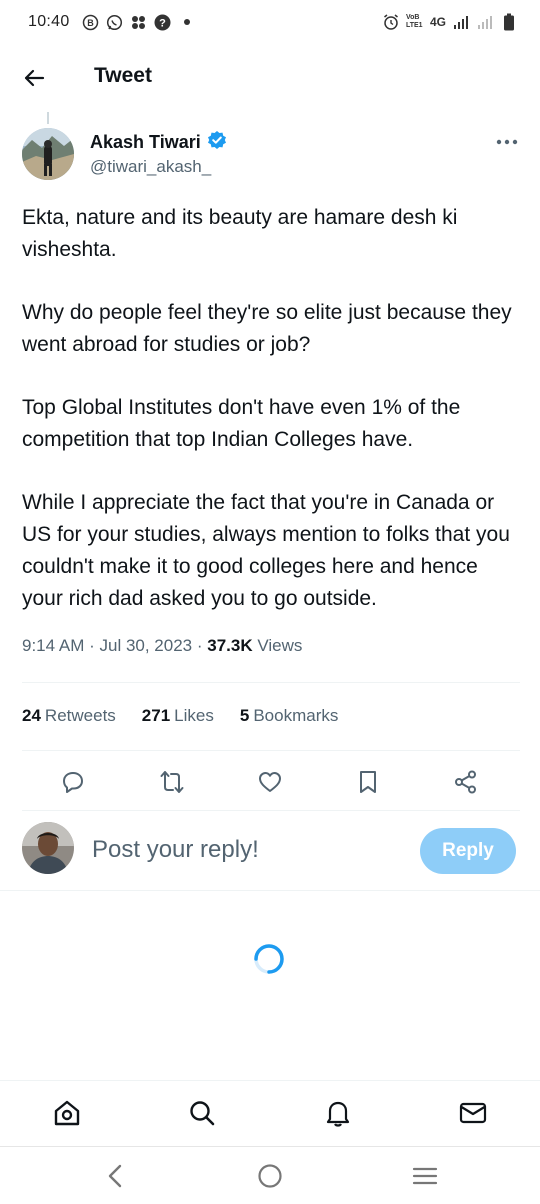 The height and width of the screenshot is (1204, 540). Describe the element at coordinates (194, 715) in the screenshot. I see `likes-label: Likes` at that location.